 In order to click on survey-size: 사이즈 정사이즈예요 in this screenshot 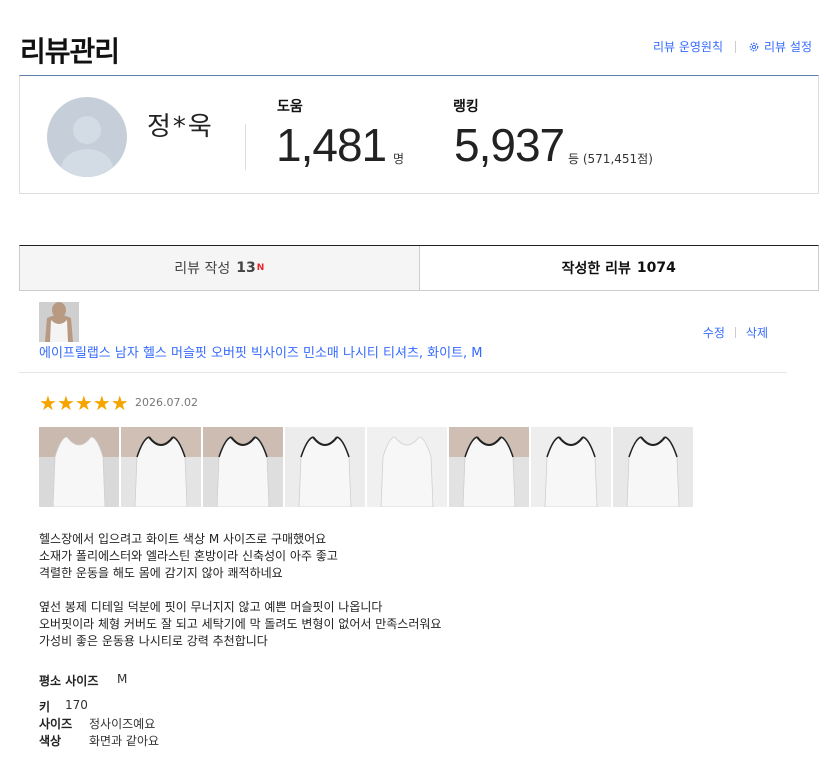, I will do `click(97, 723)`.